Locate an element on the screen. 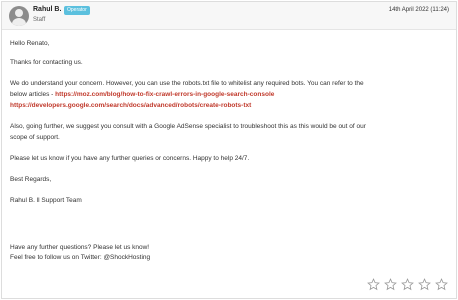  greeting: Hello Renato, is located at coordinates (30, 43).